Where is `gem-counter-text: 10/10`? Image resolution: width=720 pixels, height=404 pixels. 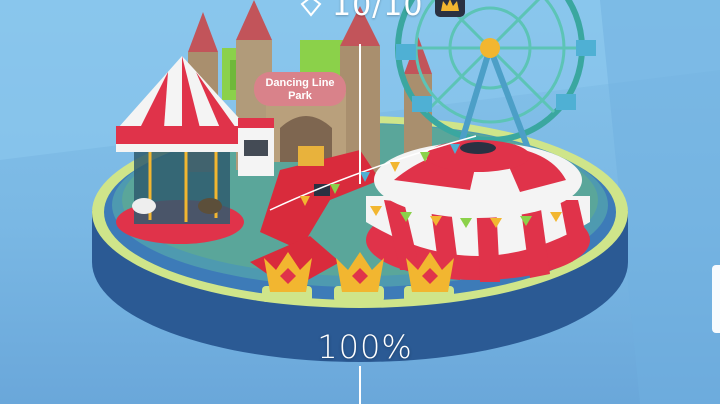
gem-counter-text: 10/10 is located at coordinates (378, 11).